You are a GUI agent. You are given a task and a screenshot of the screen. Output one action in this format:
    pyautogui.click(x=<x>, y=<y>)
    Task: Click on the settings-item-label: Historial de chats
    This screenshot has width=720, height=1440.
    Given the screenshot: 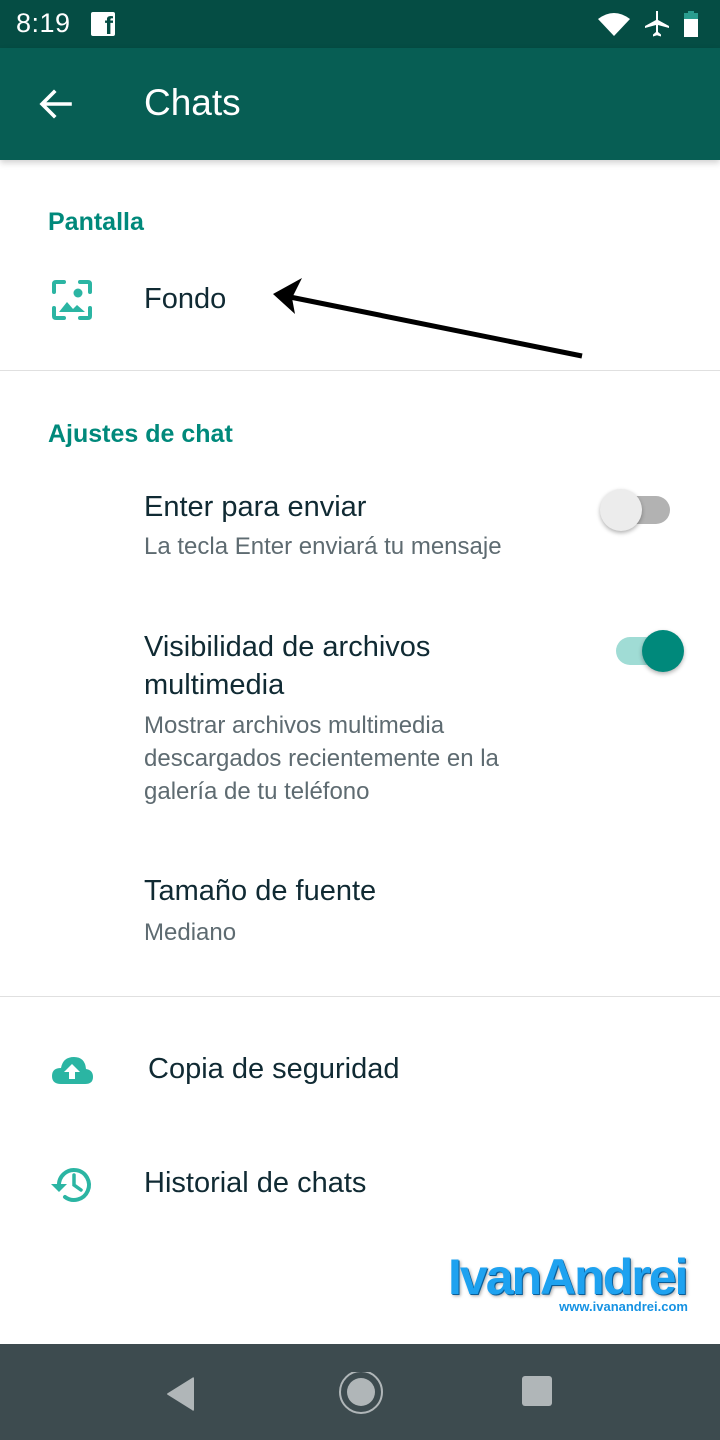 What is the action you would take?
    pyautogui.click(x=255, y=1183)
    